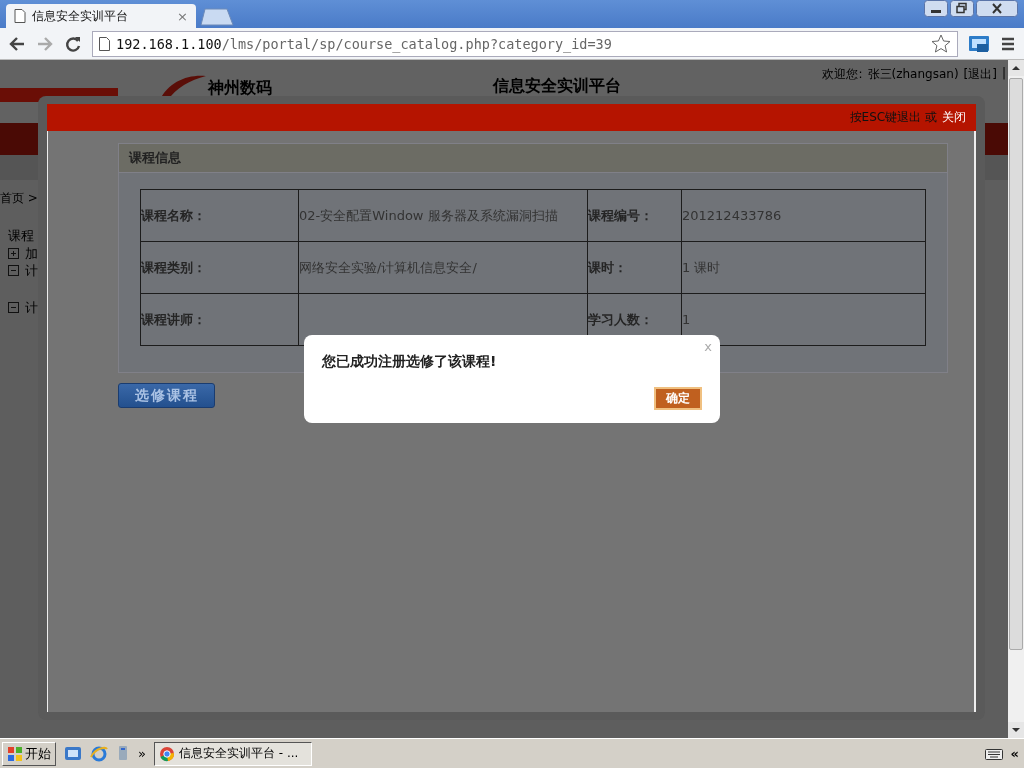 The height and width of the screenshot is (768, 1024). Describe the element at coordinates (29, 753) in the screenshot. I see `start-button: 开始` at that location.